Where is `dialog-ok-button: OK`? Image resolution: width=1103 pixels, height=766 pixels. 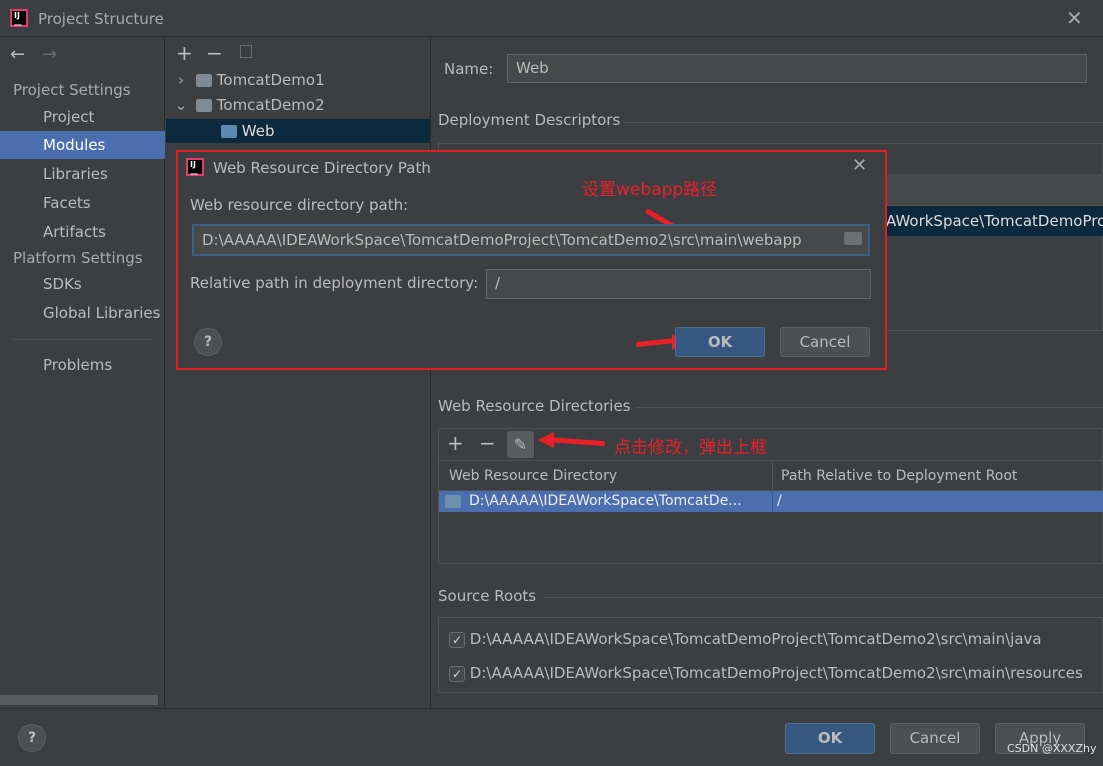
dialog-ok-button: OK is located at coordinates (720, 342).